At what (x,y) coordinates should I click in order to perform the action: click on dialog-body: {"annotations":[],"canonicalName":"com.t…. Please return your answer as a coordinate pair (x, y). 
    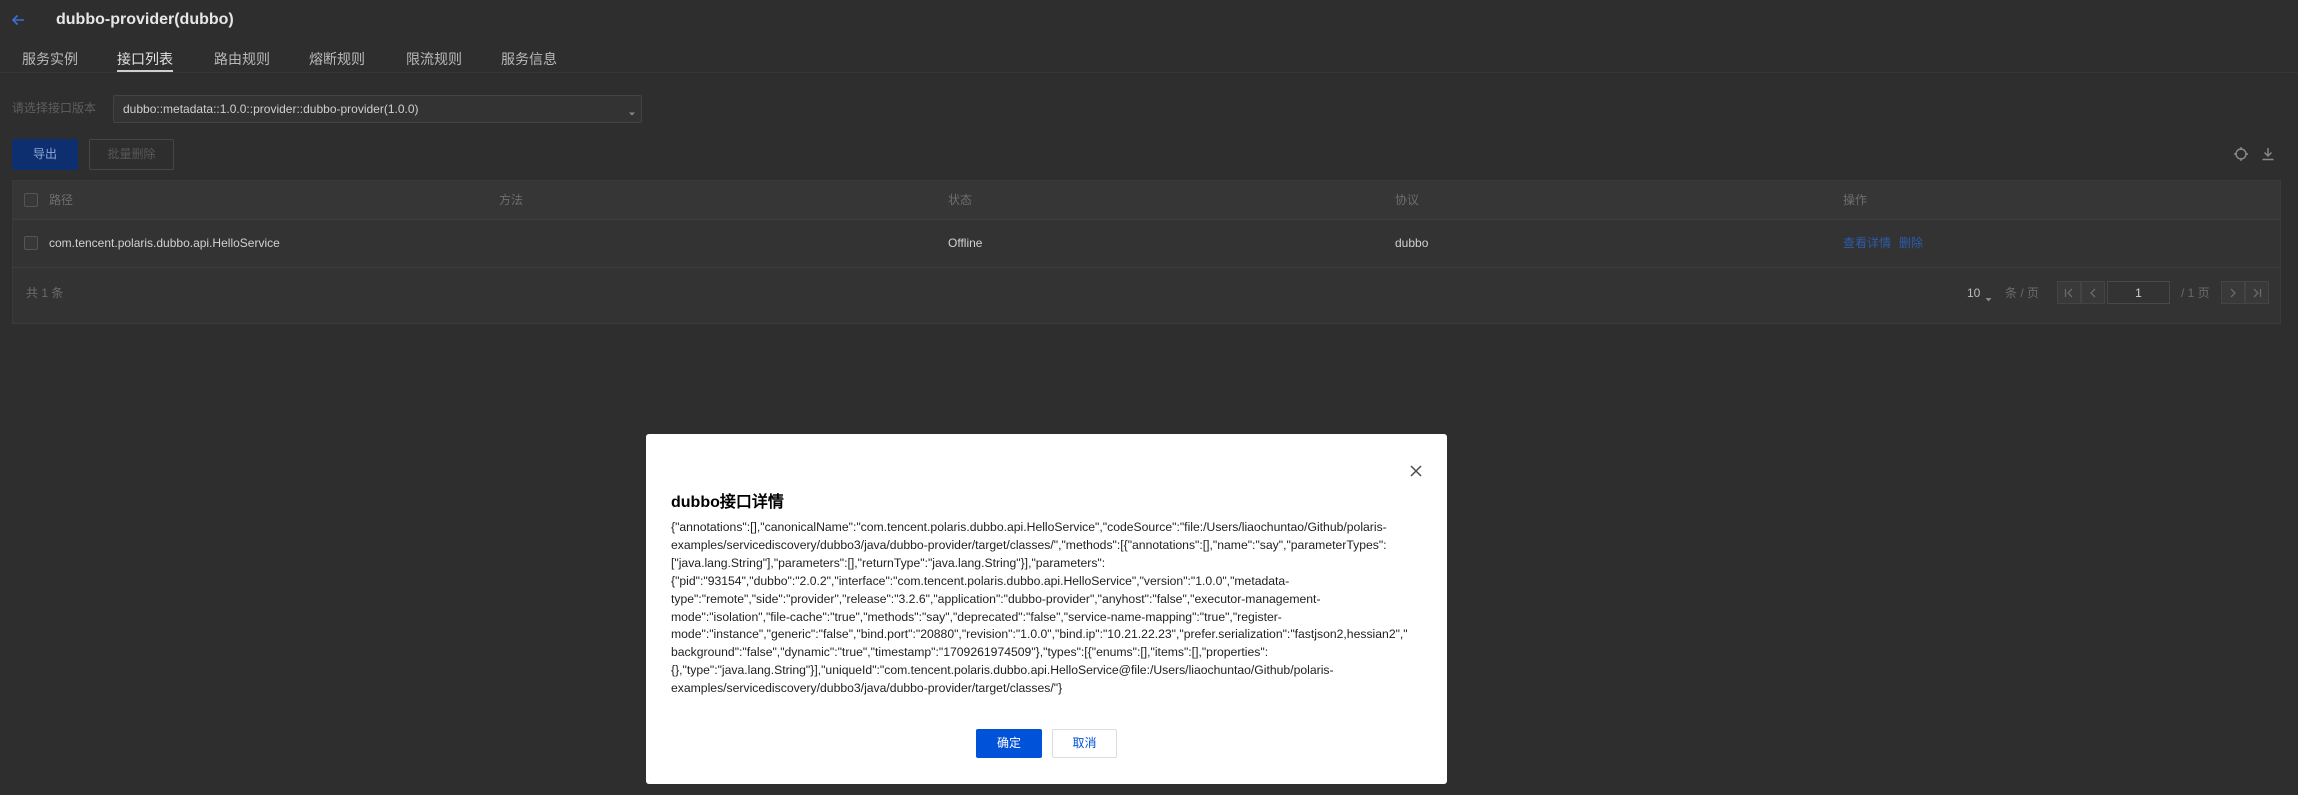
    Looking at the image, I should click on (1046, 608).